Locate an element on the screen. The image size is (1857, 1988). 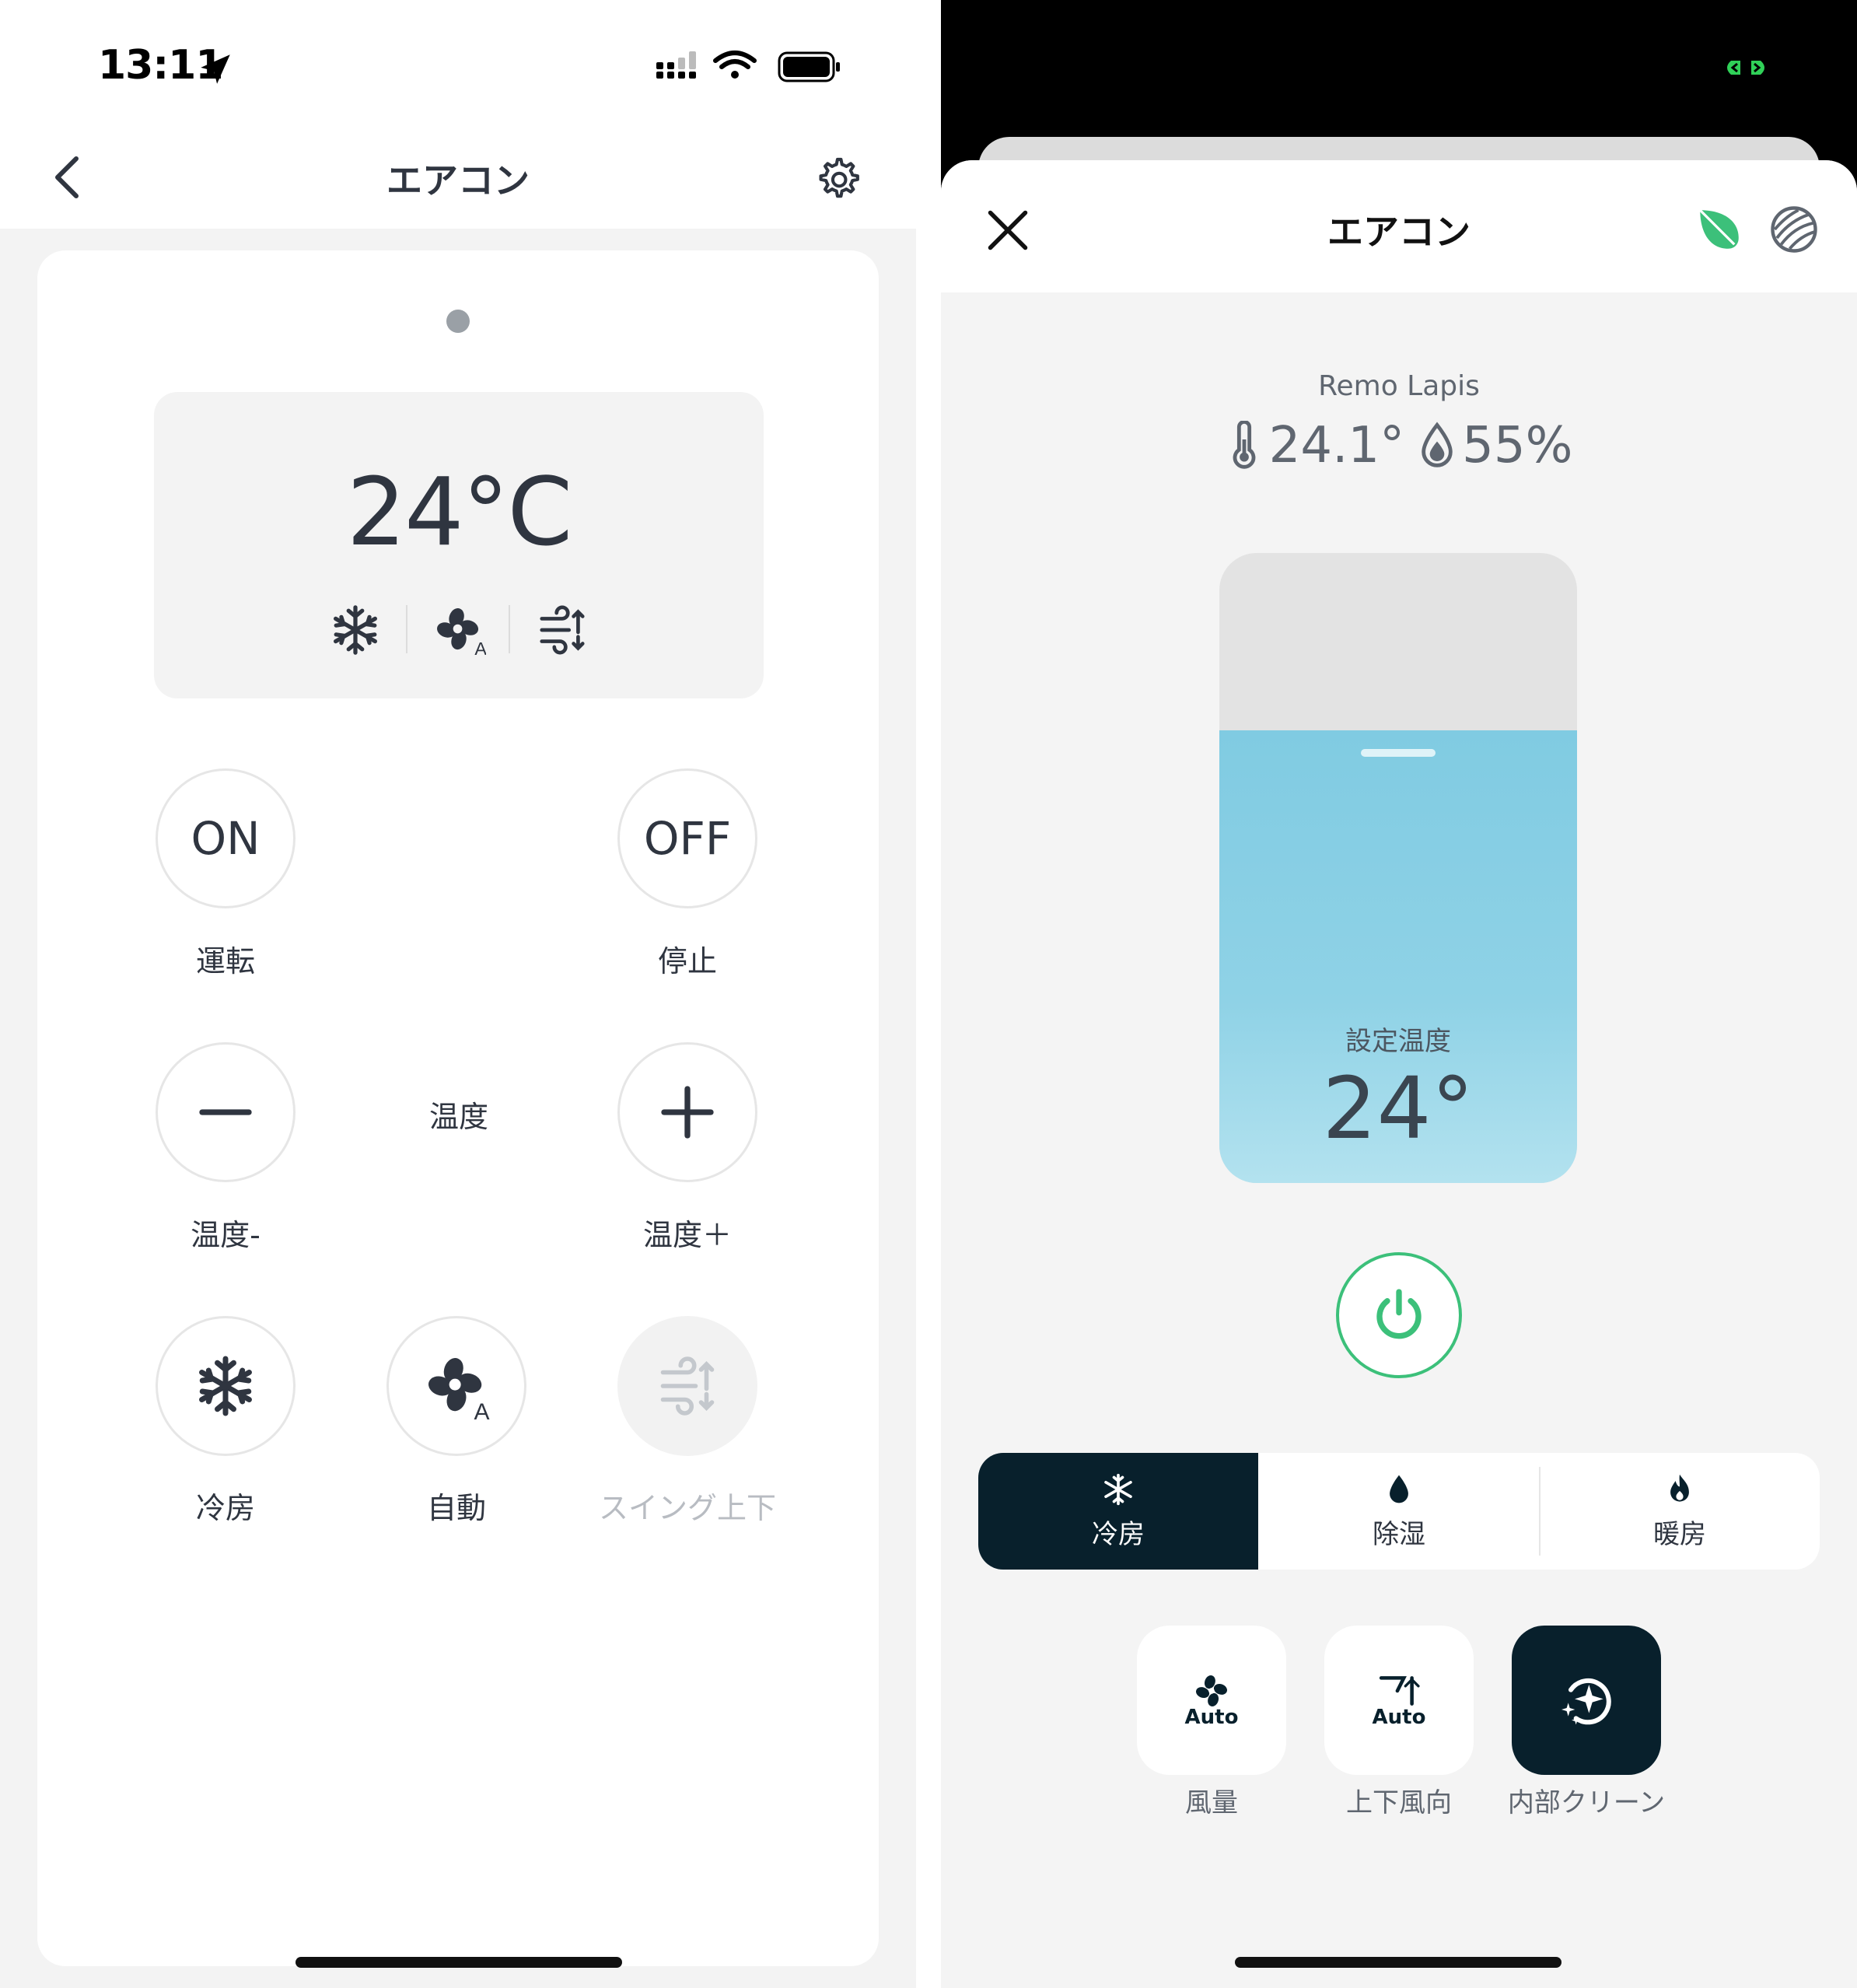
swing-button is located at coordinates (687, 1386).